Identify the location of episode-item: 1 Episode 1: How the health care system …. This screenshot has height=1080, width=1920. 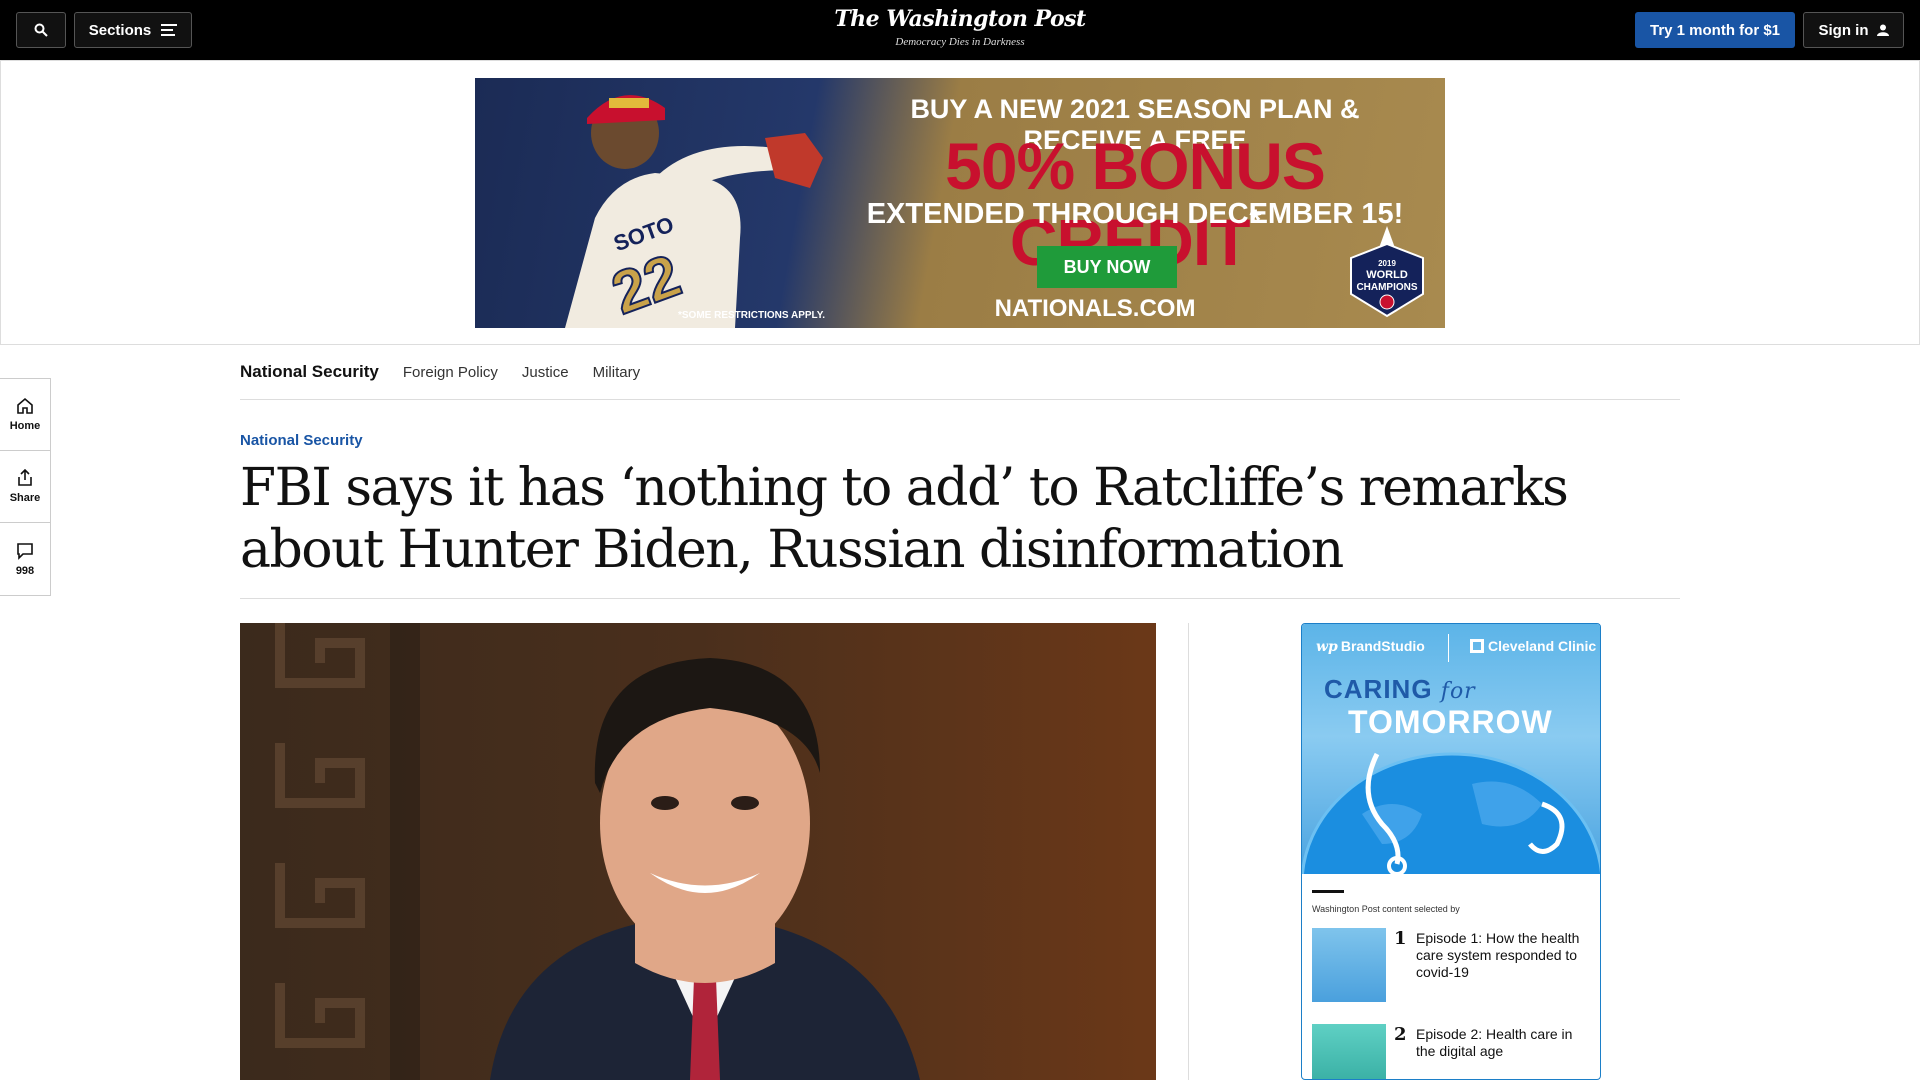
(1452, 968).